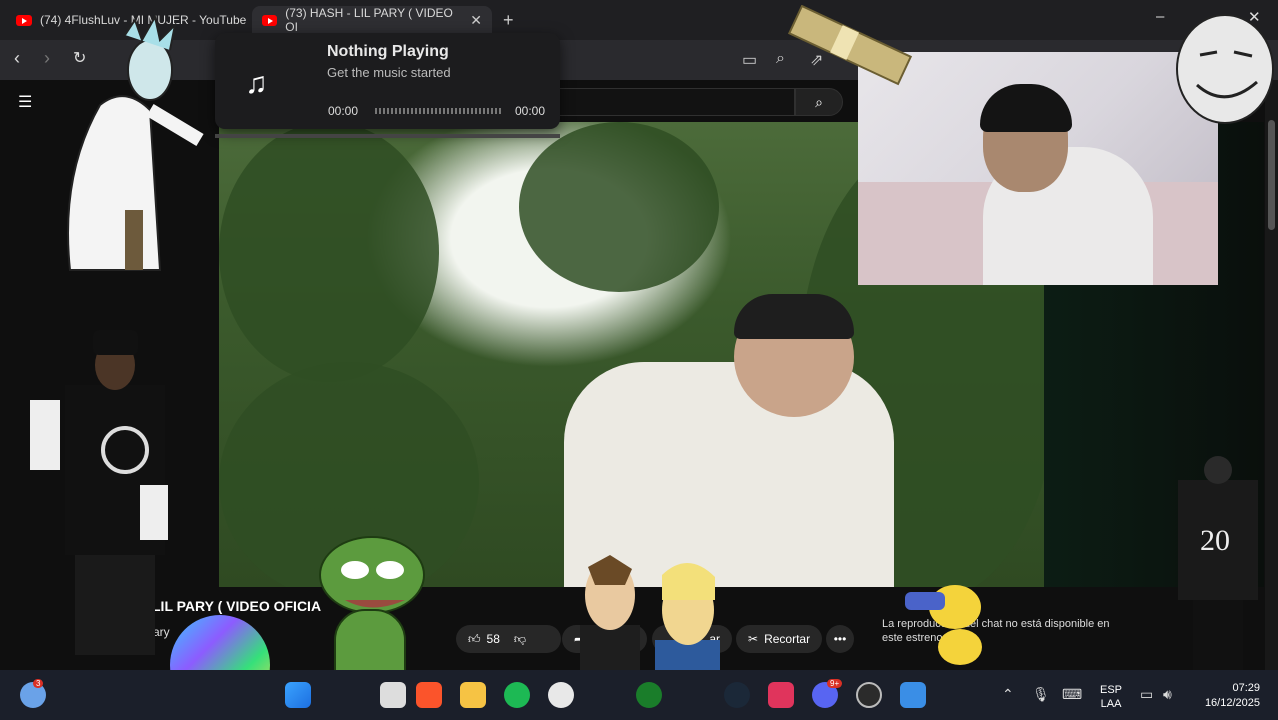  What do you see at coordinates (675, 102) in the screenshot?
I see `search-input` at bounding box center [675, 102].